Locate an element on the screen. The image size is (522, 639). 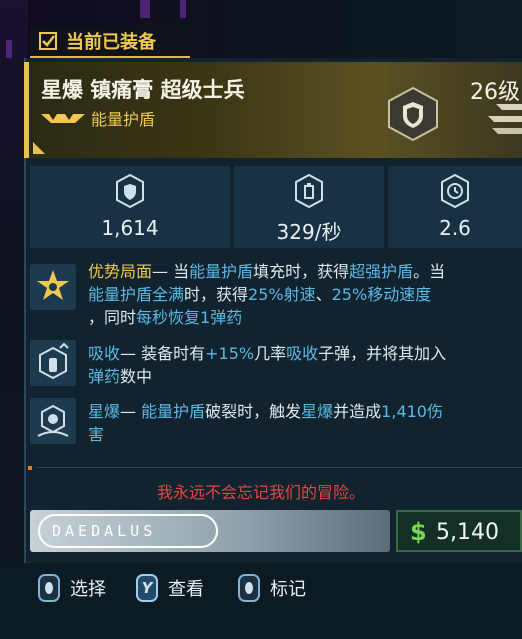
perk-line: 能量护盾全满时，获得25%射速、25%移动速度 is located at coordinates (266, 294).